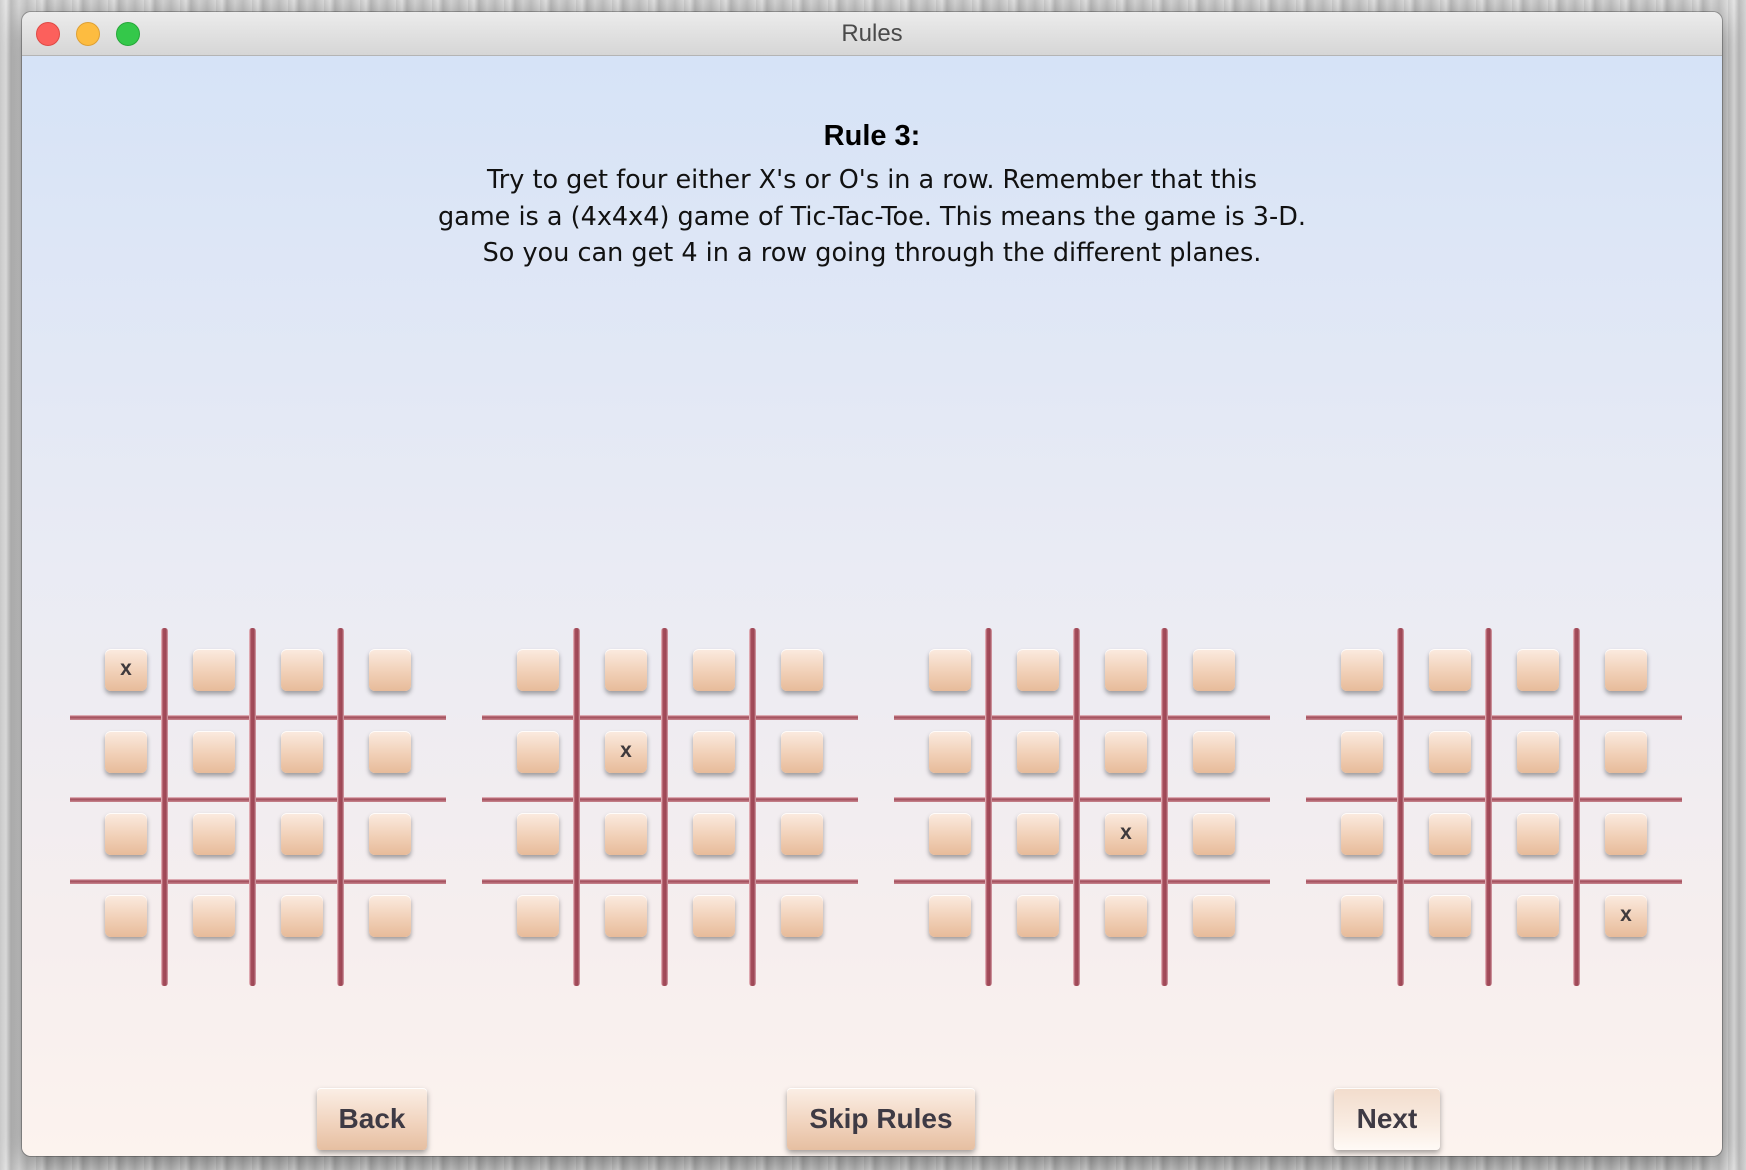 The width and height of the screenshot is (1746, 1170). I want to click on board-plane-2: x, so click(670, 807).